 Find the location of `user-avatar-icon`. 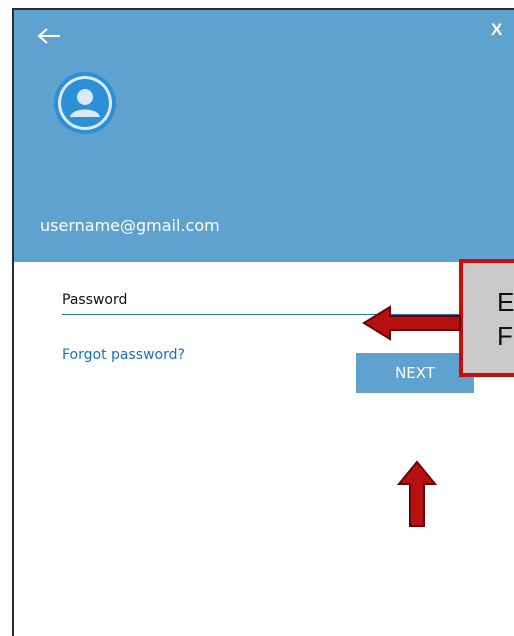

user-avatar-icon is located at coordinates (85, 103).